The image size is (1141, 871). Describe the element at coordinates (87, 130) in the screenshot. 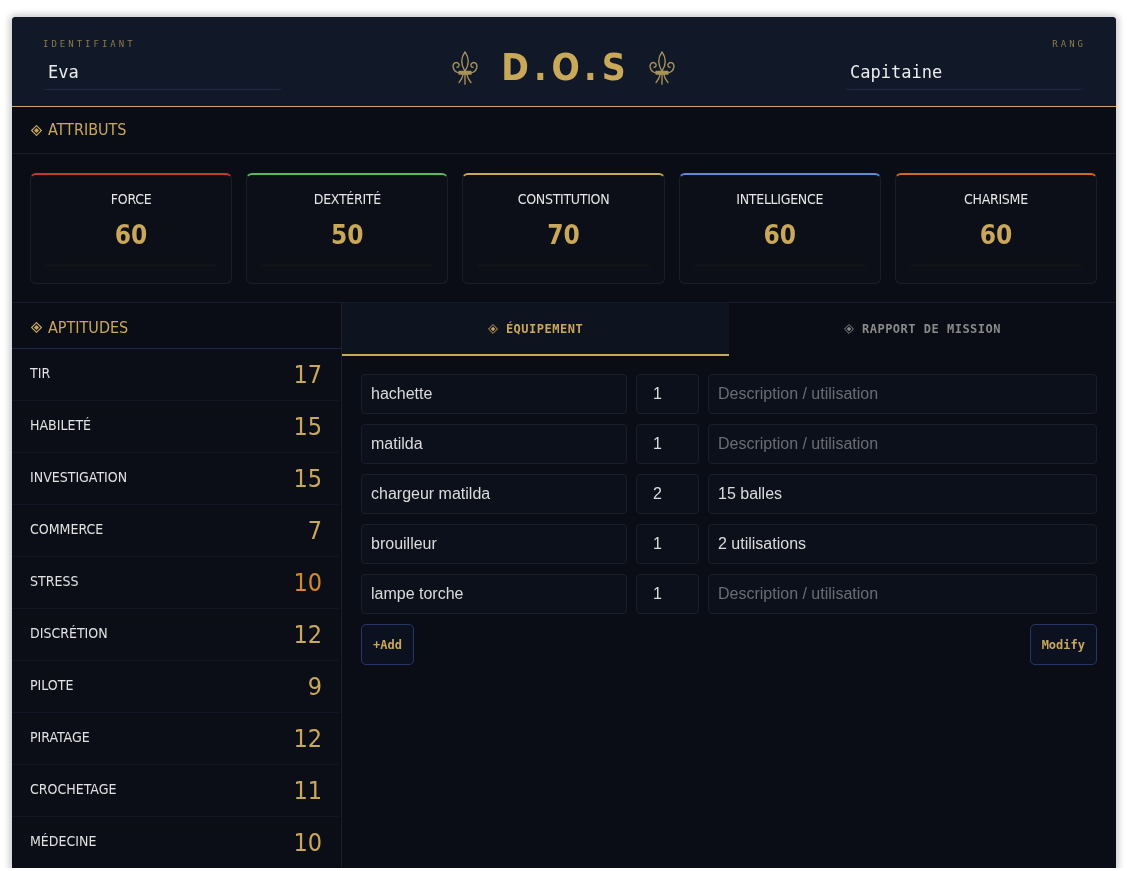

I see `section-title: ATTRIBUTS` at that location.